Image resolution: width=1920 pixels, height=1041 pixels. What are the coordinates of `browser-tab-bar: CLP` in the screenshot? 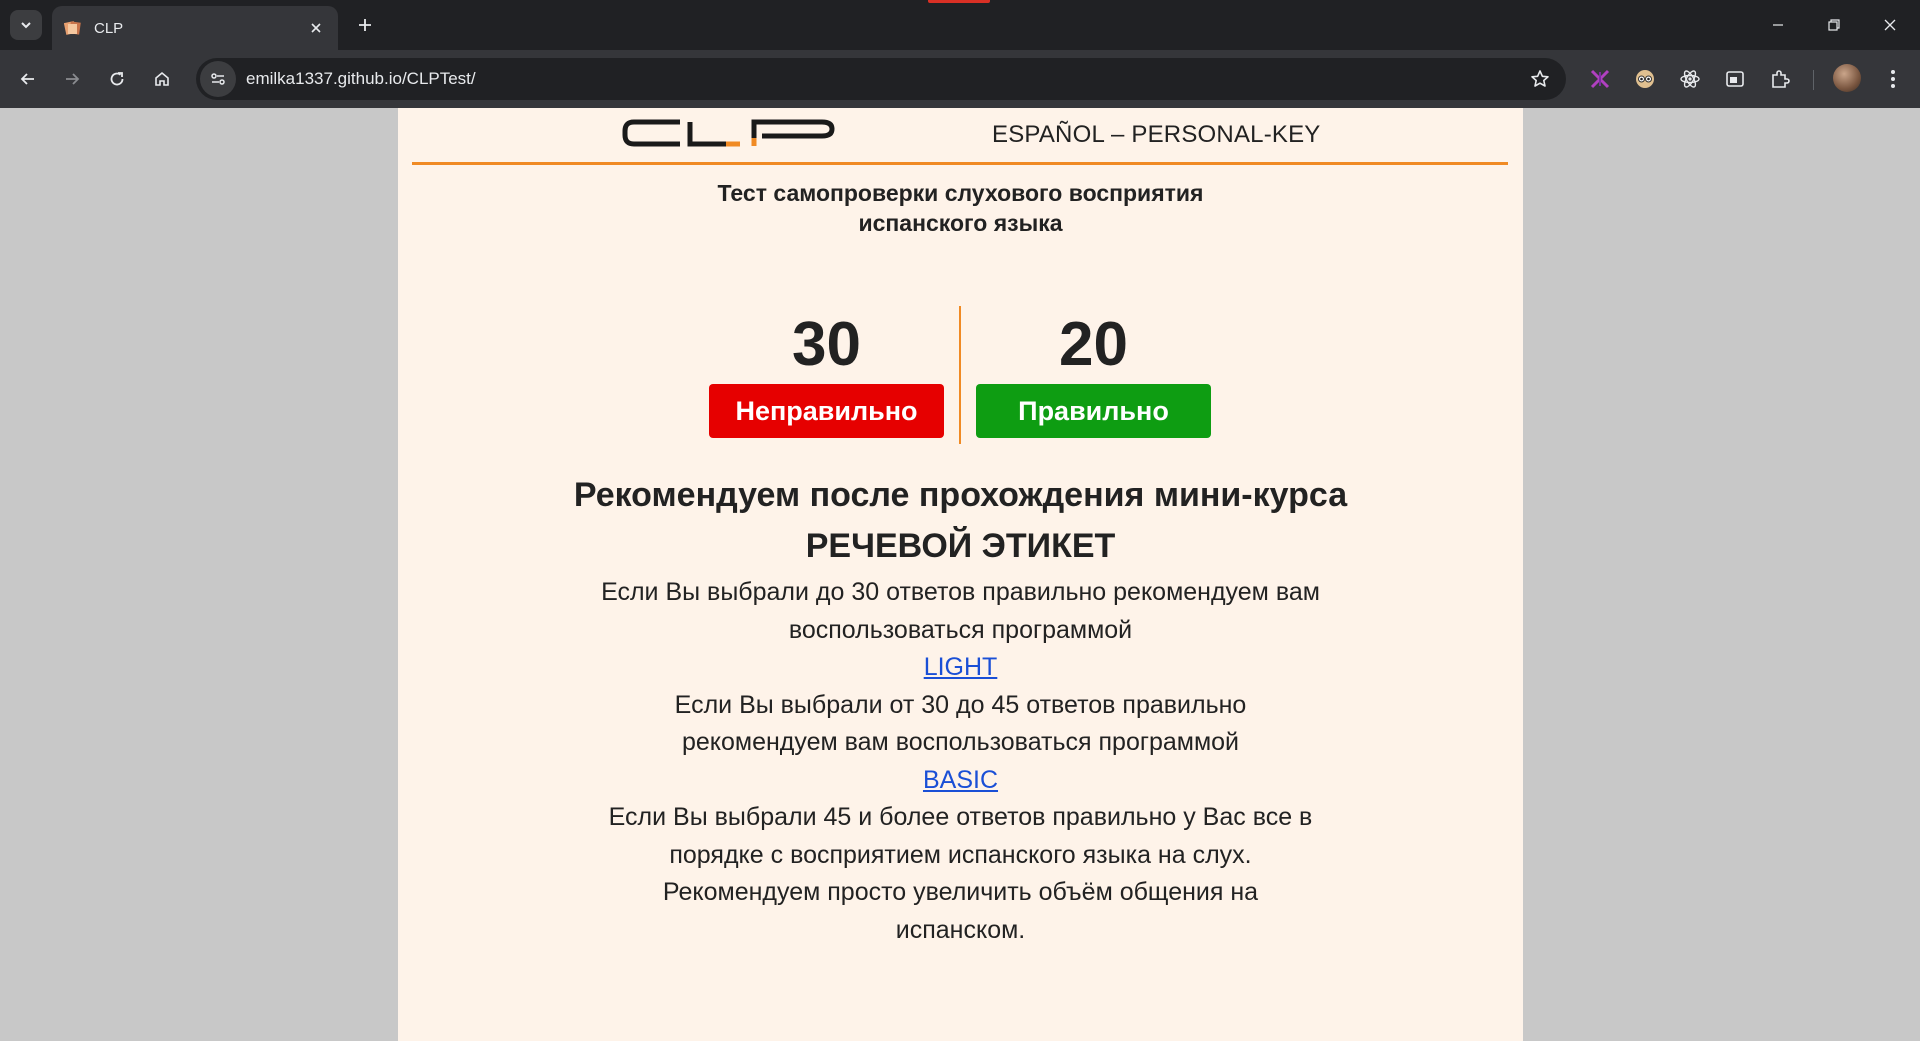 It's located at (960, 25).